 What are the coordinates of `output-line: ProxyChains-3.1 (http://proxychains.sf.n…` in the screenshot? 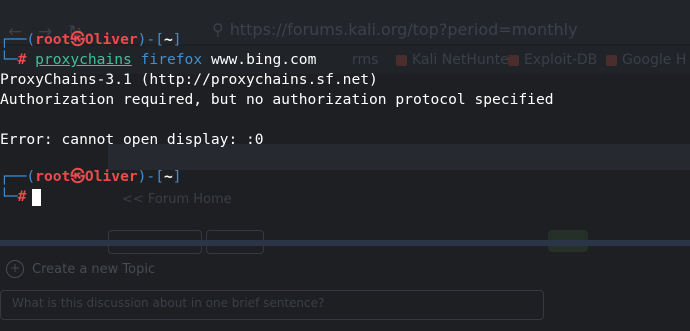 It's located at (189, 79).